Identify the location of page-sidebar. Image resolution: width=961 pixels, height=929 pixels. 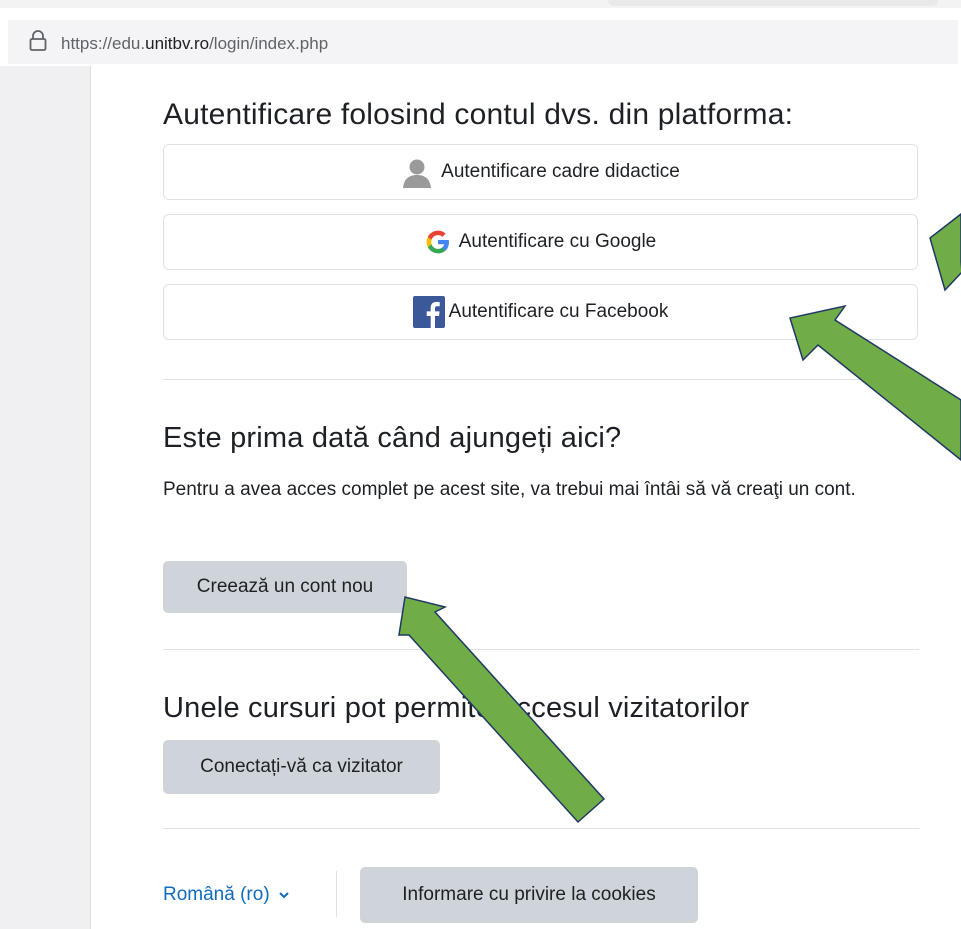
(45, 497).